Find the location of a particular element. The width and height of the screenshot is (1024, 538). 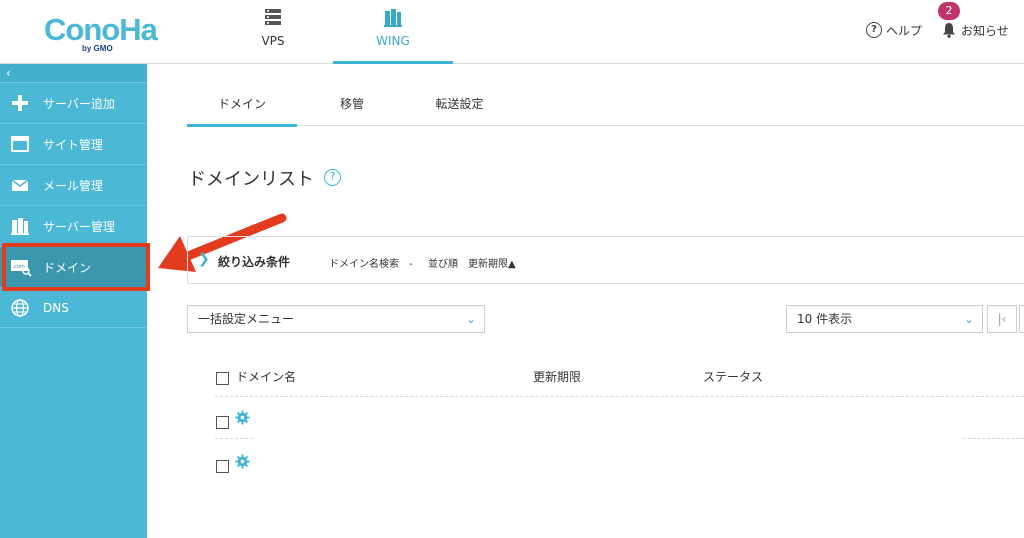

notice-label: お知らせ is located at coordinates (985, 30).